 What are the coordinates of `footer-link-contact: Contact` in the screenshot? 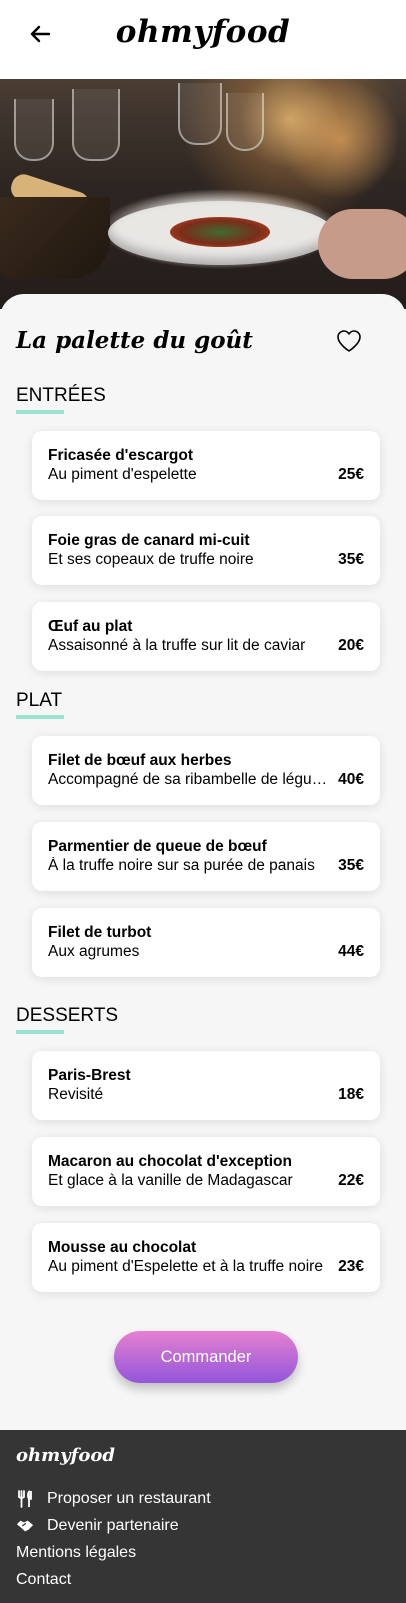 It's located at (43, 1580).